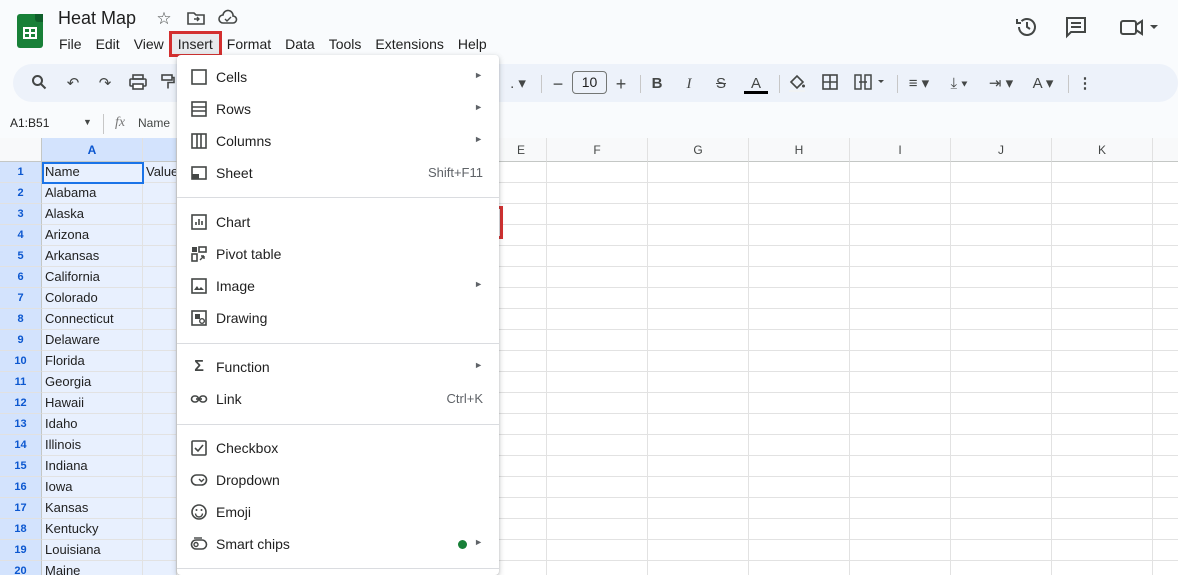 The width and height of the screenshot is (1178, 575). Describe the element at coordinates (92, 403) in the screenshot. I see `cell-name: Hawaii` at that location.